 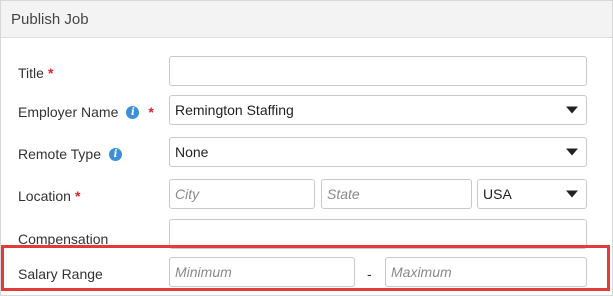 I want to click on state-input: State, so click(x=396, y=194).